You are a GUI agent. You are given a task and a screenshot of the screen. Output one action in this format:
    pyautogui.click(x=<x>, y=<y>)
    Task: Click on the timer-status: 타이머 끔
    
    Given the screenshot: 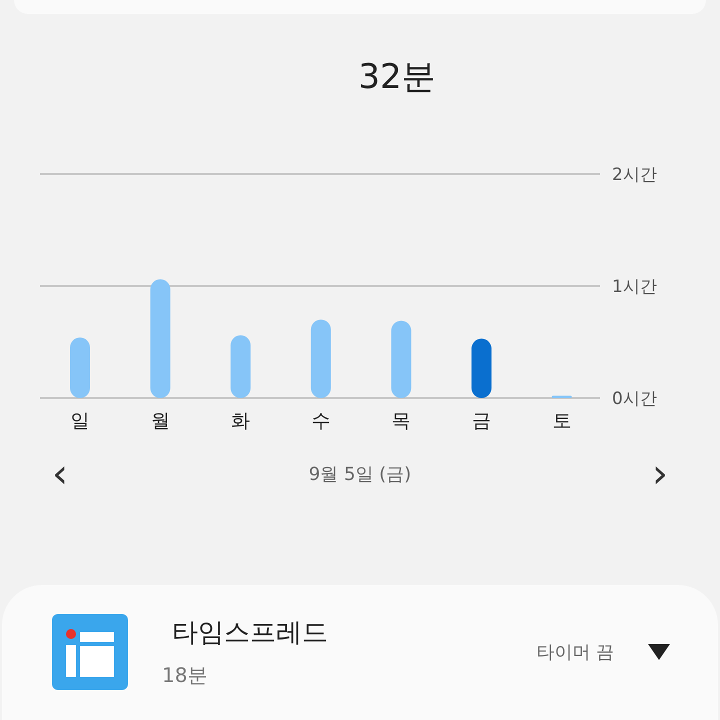 What is the action you would take?
    pyautogui.click(x=575, y=652)
    